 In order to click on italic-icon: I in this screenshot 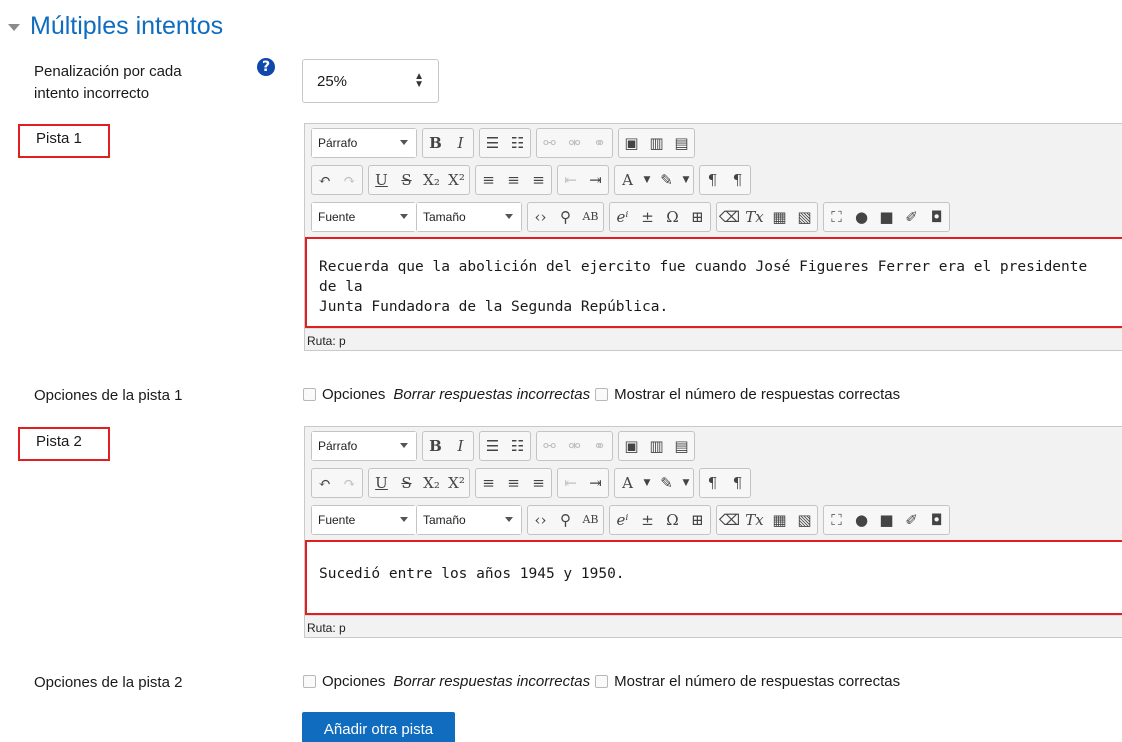, I will do `click(460, 143)`.